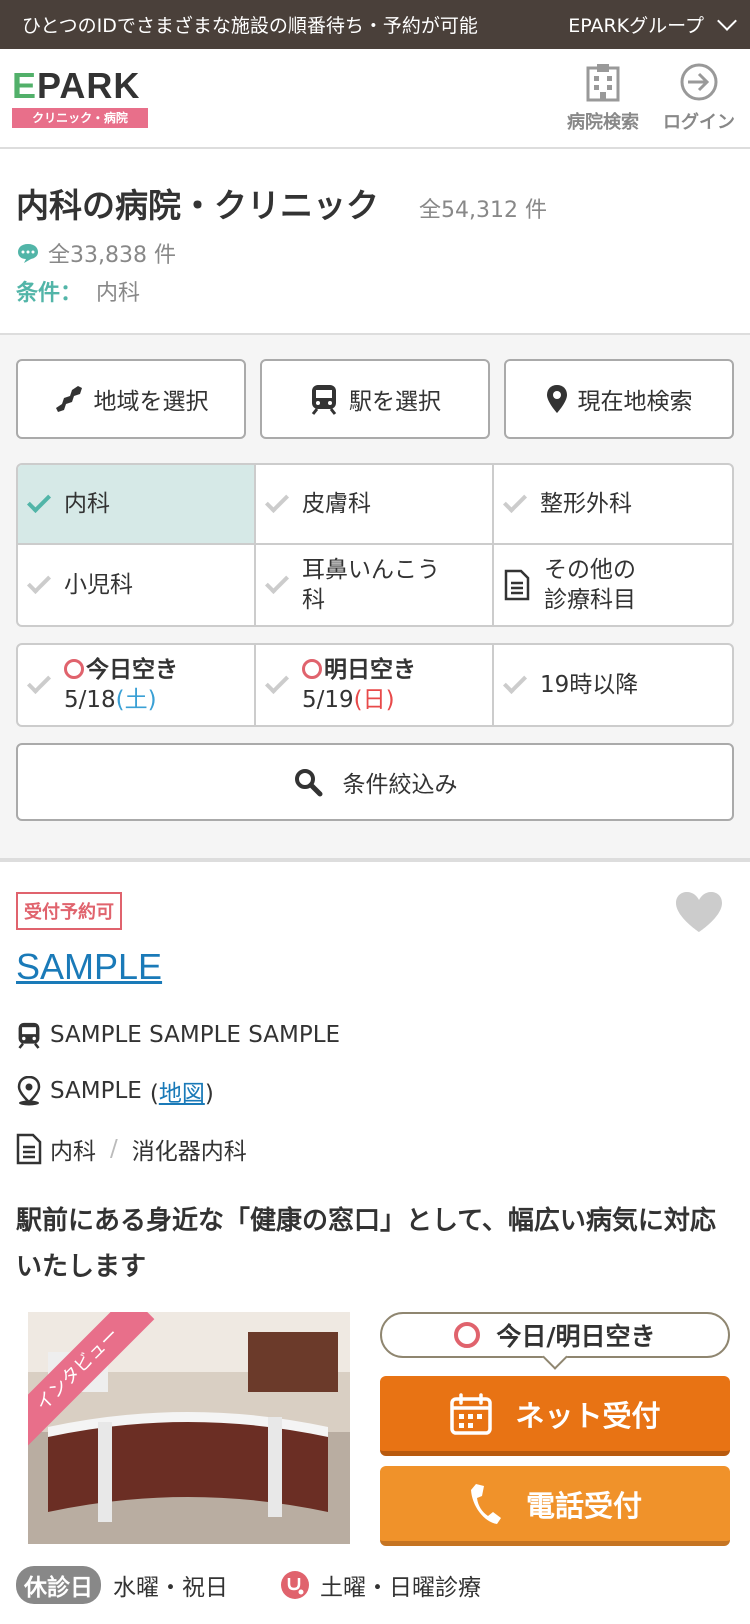  What do you see at coordinates (371, 585) in the screenshot?
I see `department-label: 耳鼻いんこう科` at bounding box center [371, 585].